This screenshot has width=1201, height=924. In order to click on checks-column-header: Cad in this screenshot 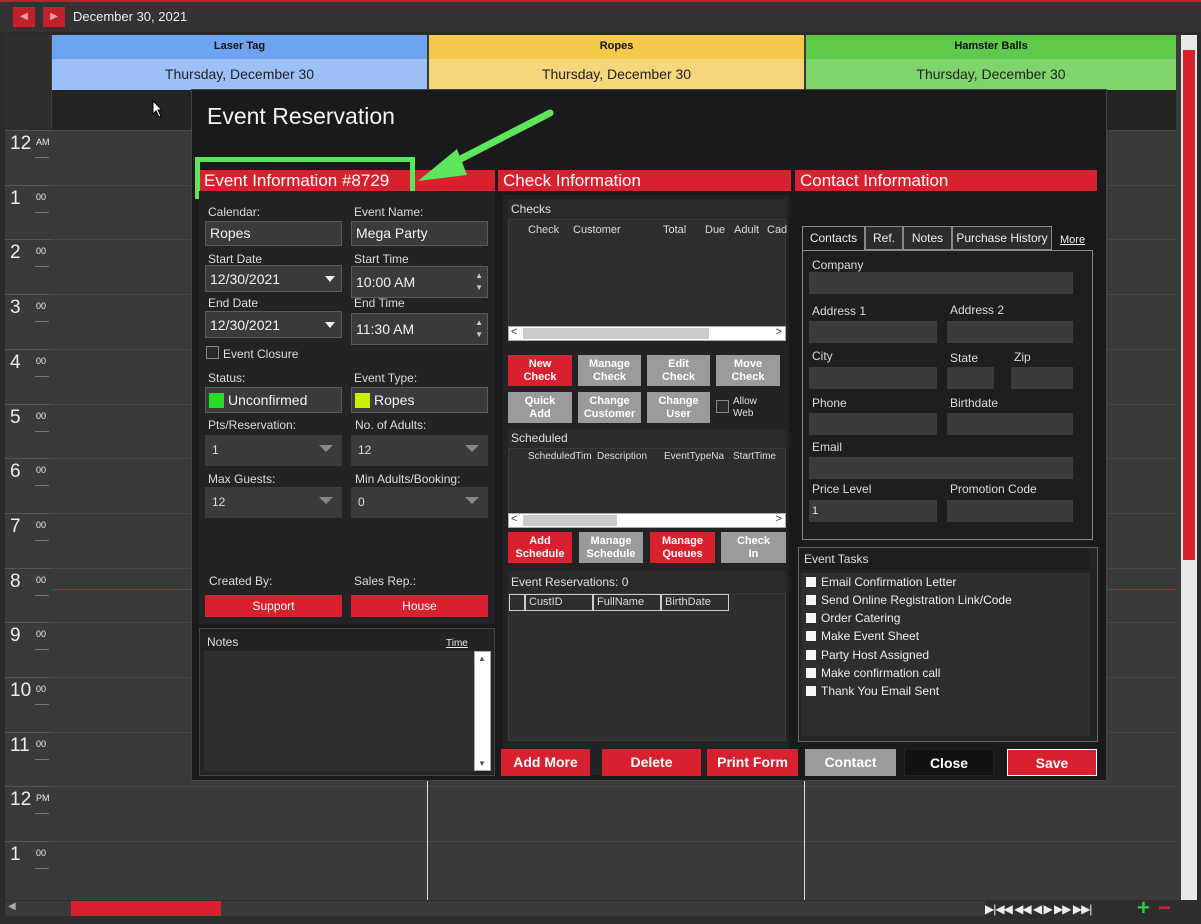, I will do `click(777, 230)`.